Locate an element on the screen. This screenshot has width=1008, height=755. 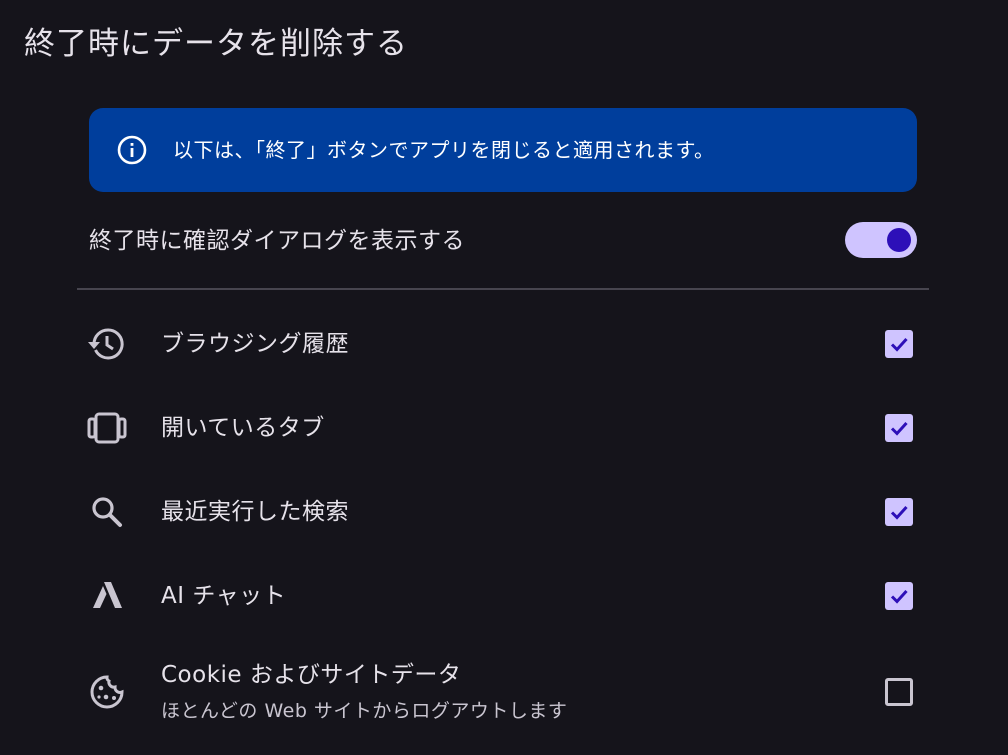
info-banner-text: 以下は、「終了」ボタンでアプリを閉じると適用されます。 is located at coordinates (444, 150).